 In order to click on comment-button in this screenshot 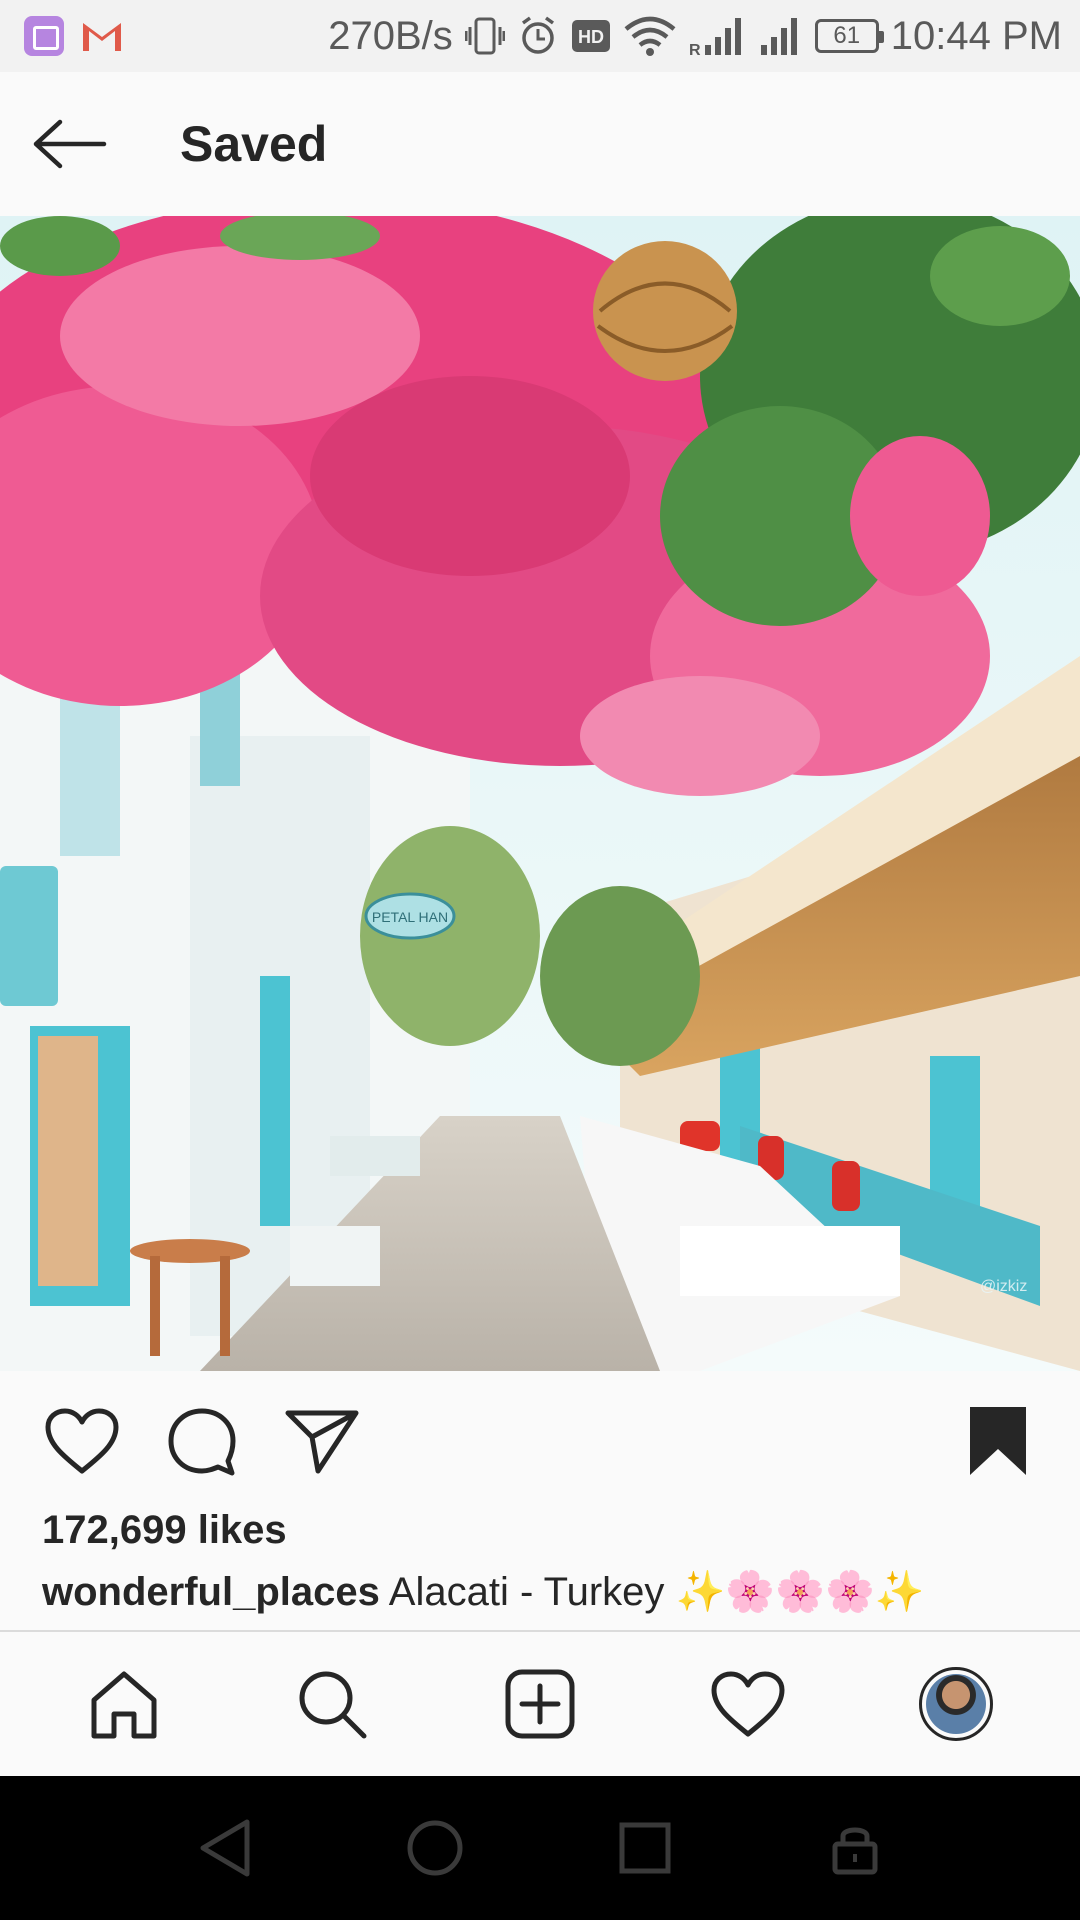, I will do `click(202, 1441)`.